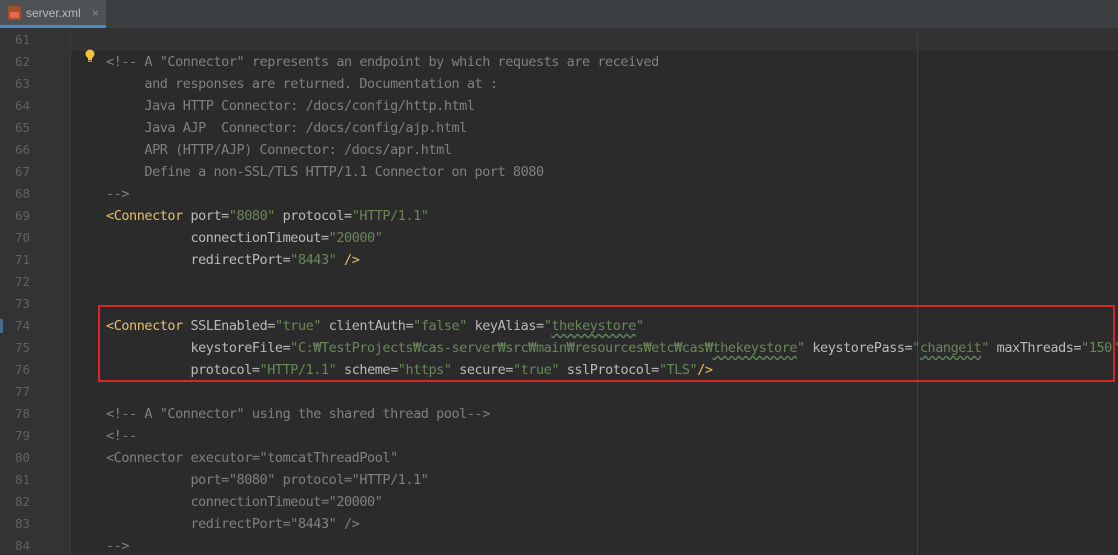 The height and width of the screenshot is (555, 1118). I want to click on tab-server-xml: server.xml ×, so click(53, 14).